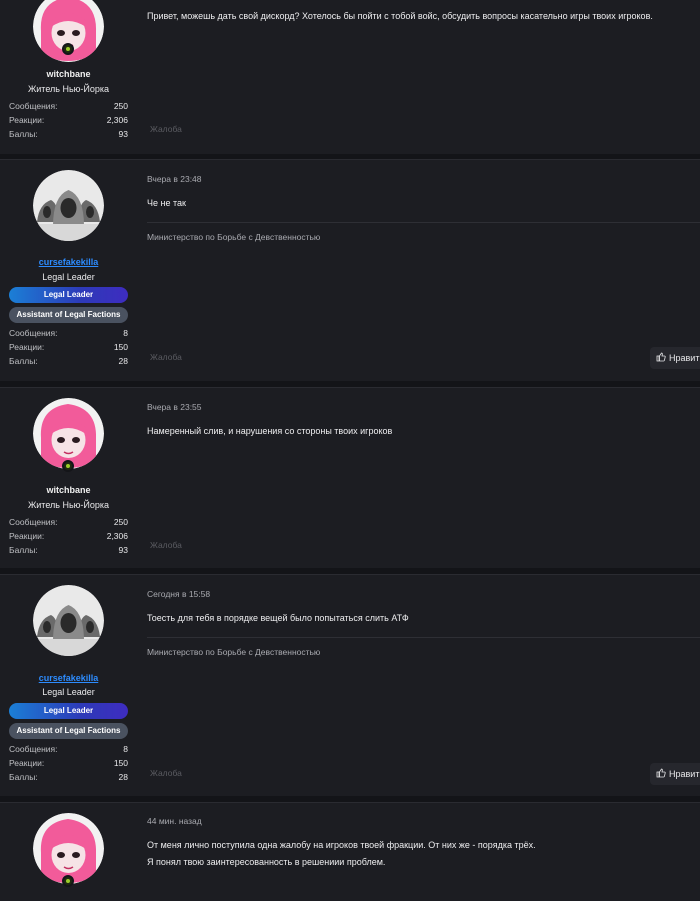 The width and height of the screenshot is (700, 901). Describe the element at coordinates (174, 821) in the screenshot. I see `post-date: 44 мин. назад` at that location.